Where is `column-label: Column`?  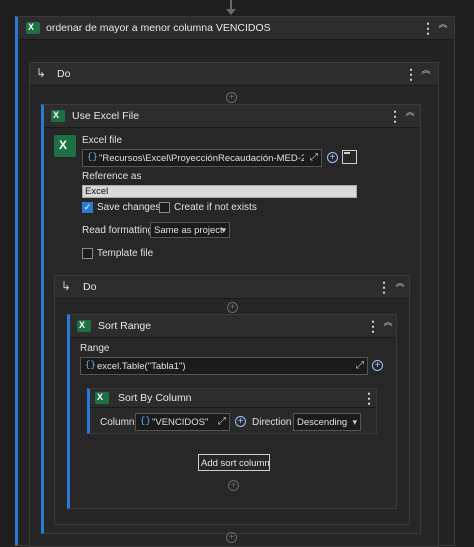
column-label: Column is located at coordinates (117, 422).